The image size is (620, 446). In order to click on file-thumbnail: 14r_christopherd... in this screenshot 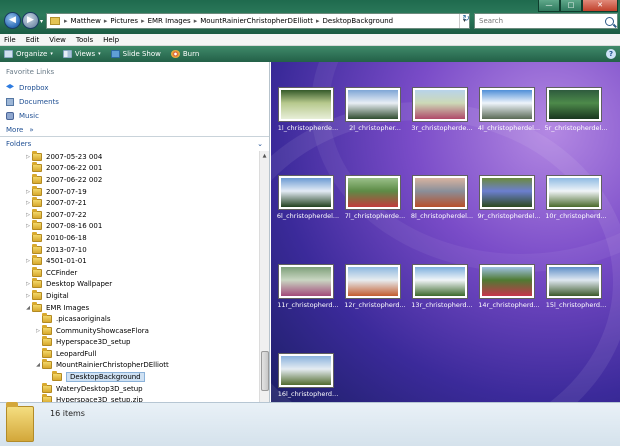, I will do `click(509, 287)`.